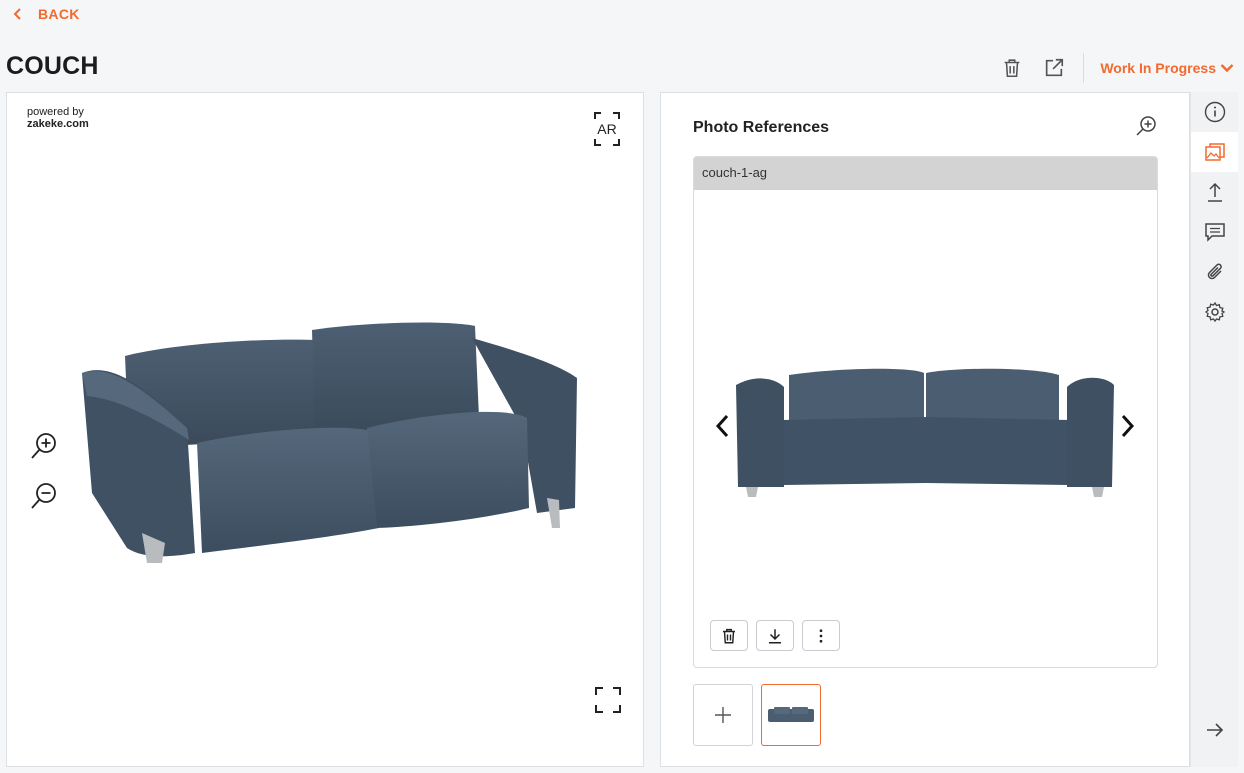  Describe the element at coordinates (1127, 426) in the screenshot. I see `chevron-right-icon` at that location.